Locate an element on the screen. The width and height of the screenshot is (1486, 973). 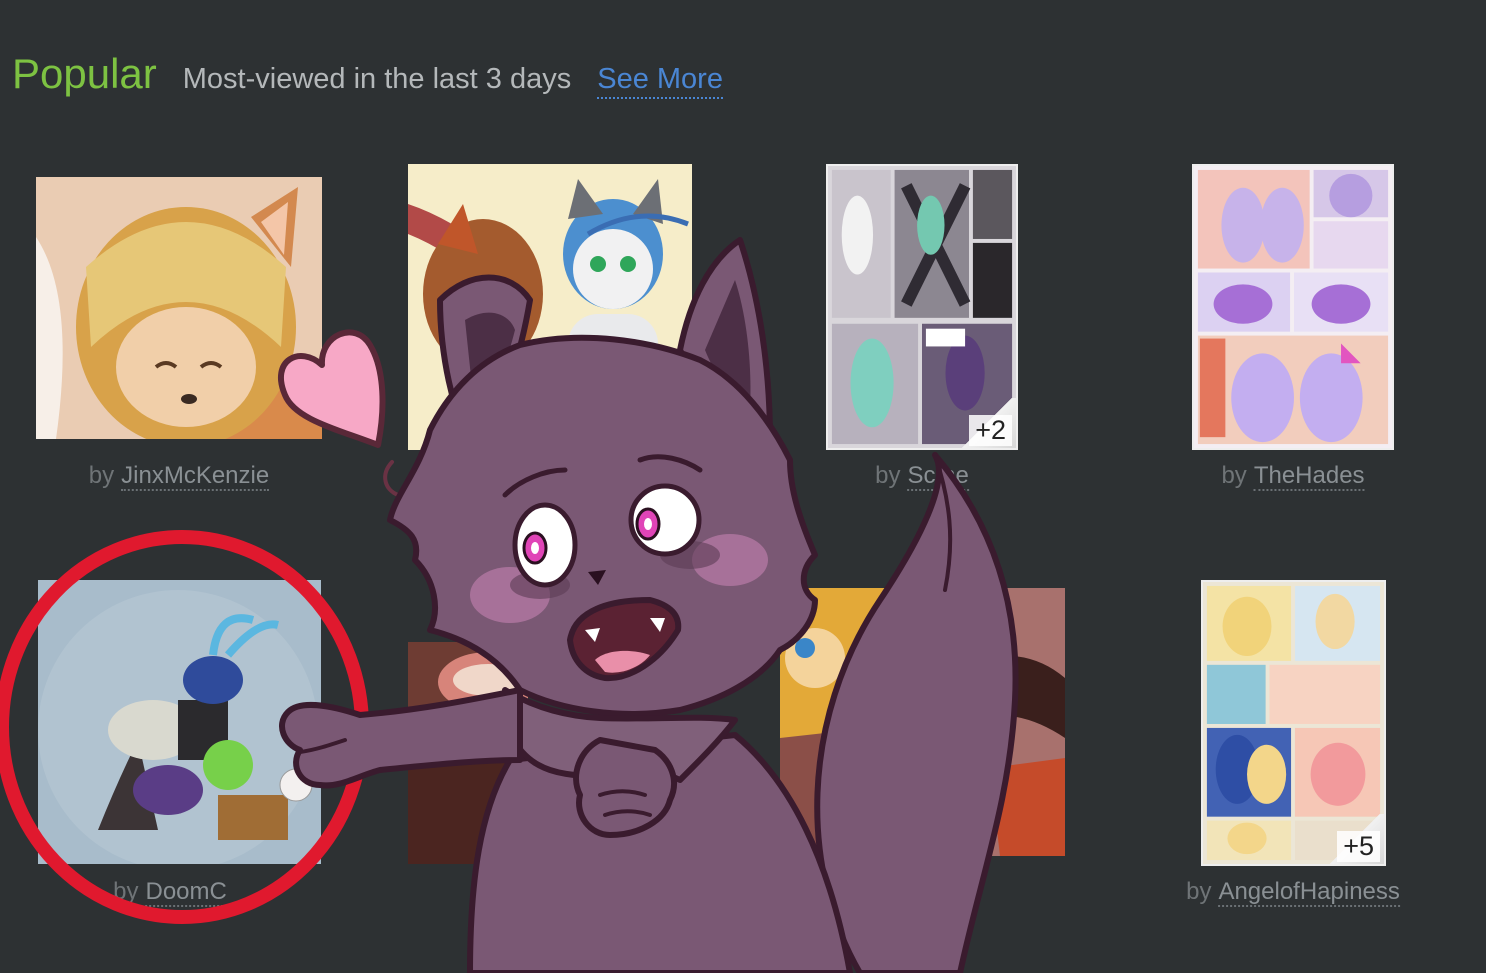
artist-caption-4: by TheHades is located at coordinates (1293, 476).